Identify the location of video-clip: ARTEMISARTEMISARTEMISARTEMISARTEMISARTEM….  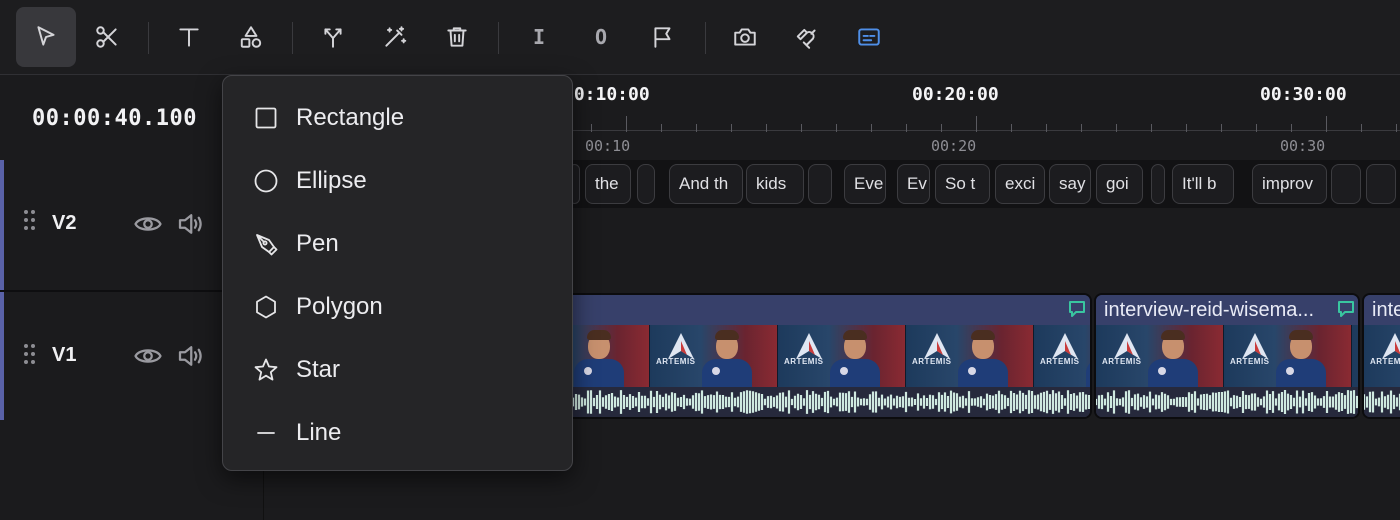
(806, 356).